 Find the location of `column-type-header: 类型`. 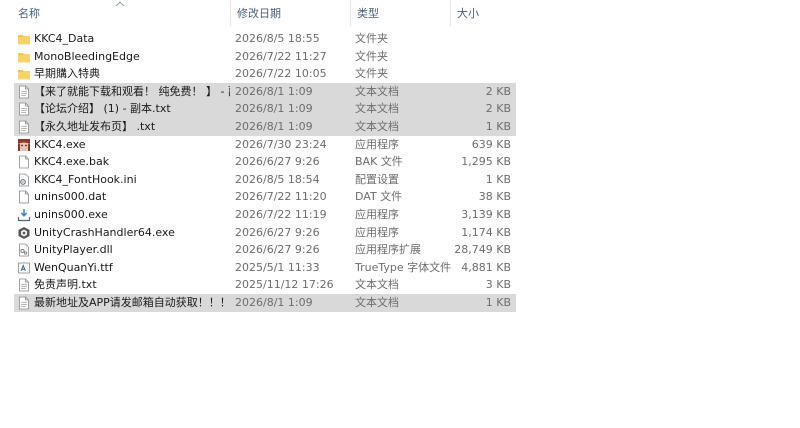

column-type-header: 类型 is located at coordinates (400, 13).